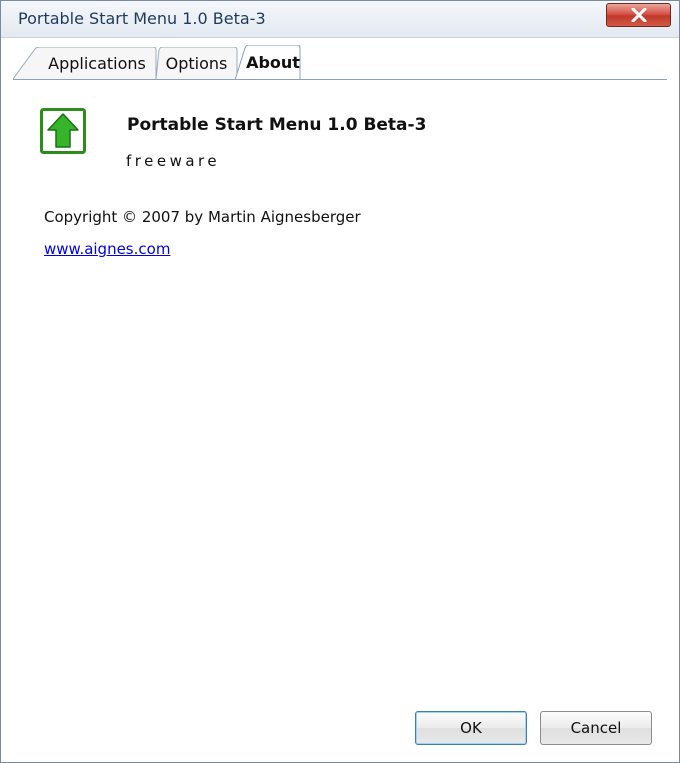 The width and height of the screenshot is (680, 763). I want to click on close-button, so click(638, 15).